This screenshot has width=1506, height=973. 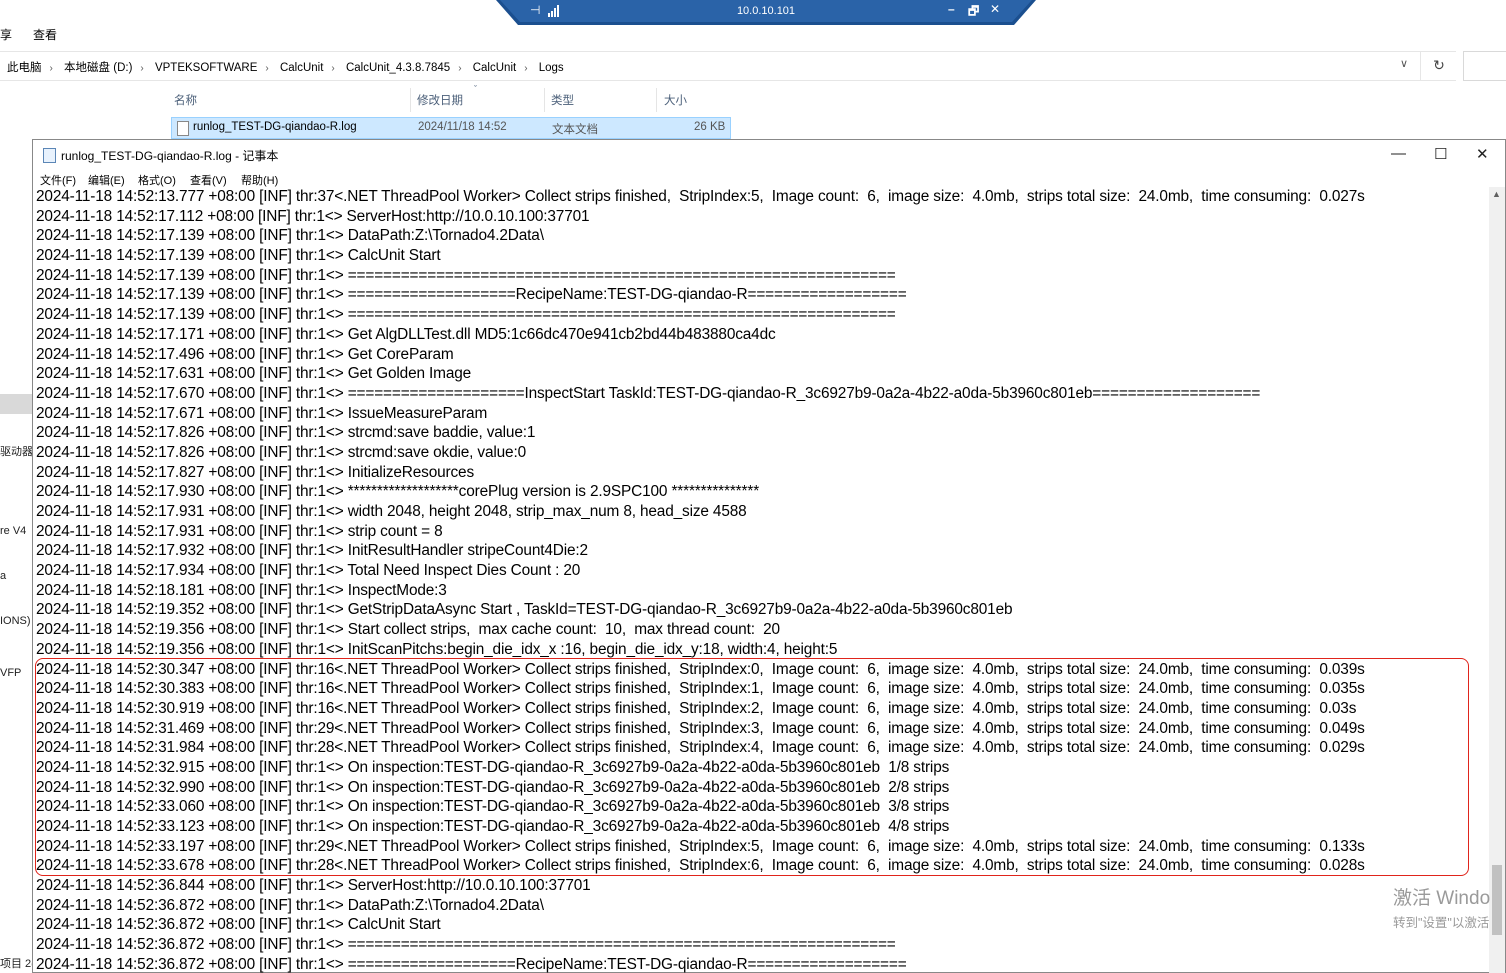 I want to click on scroll-up-icon: ▲, so click(x=1496, y=194).